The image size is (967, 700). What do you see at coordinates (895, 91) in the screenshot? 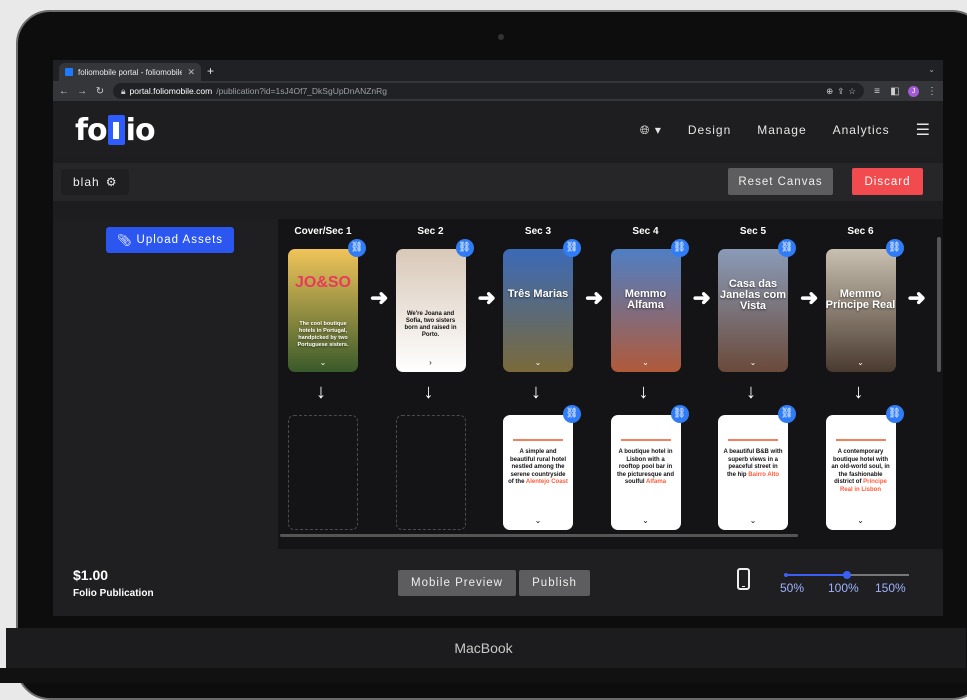
I see `side-panel-icon: ◧` at bounding box center [895, 91].